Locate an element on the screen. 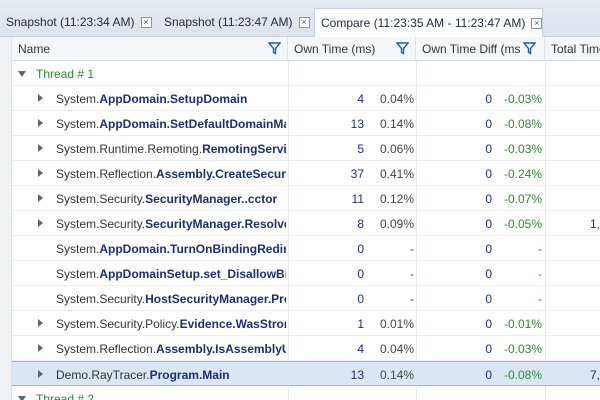 The image size is (600, 400). method-member: Evidence.WasStrongNameEvidenceUsed is located at coordinates (232, 323).